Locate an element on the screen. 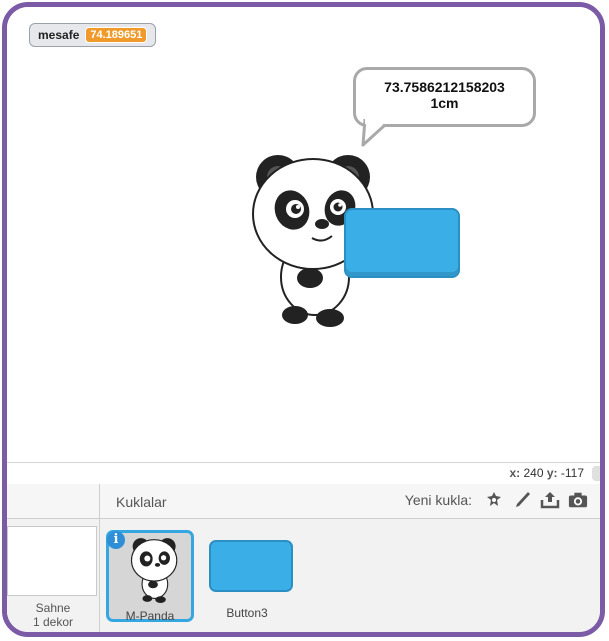  upload-icon is located at coordinates (550, 500).